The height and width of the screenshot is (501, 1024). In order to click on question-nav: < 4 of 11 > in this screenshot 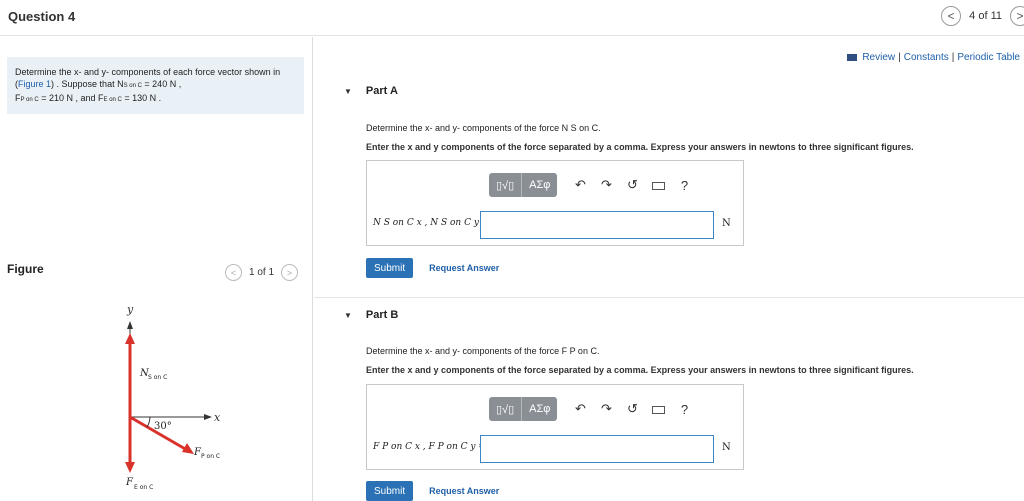, I will do `click(982, 16)`.